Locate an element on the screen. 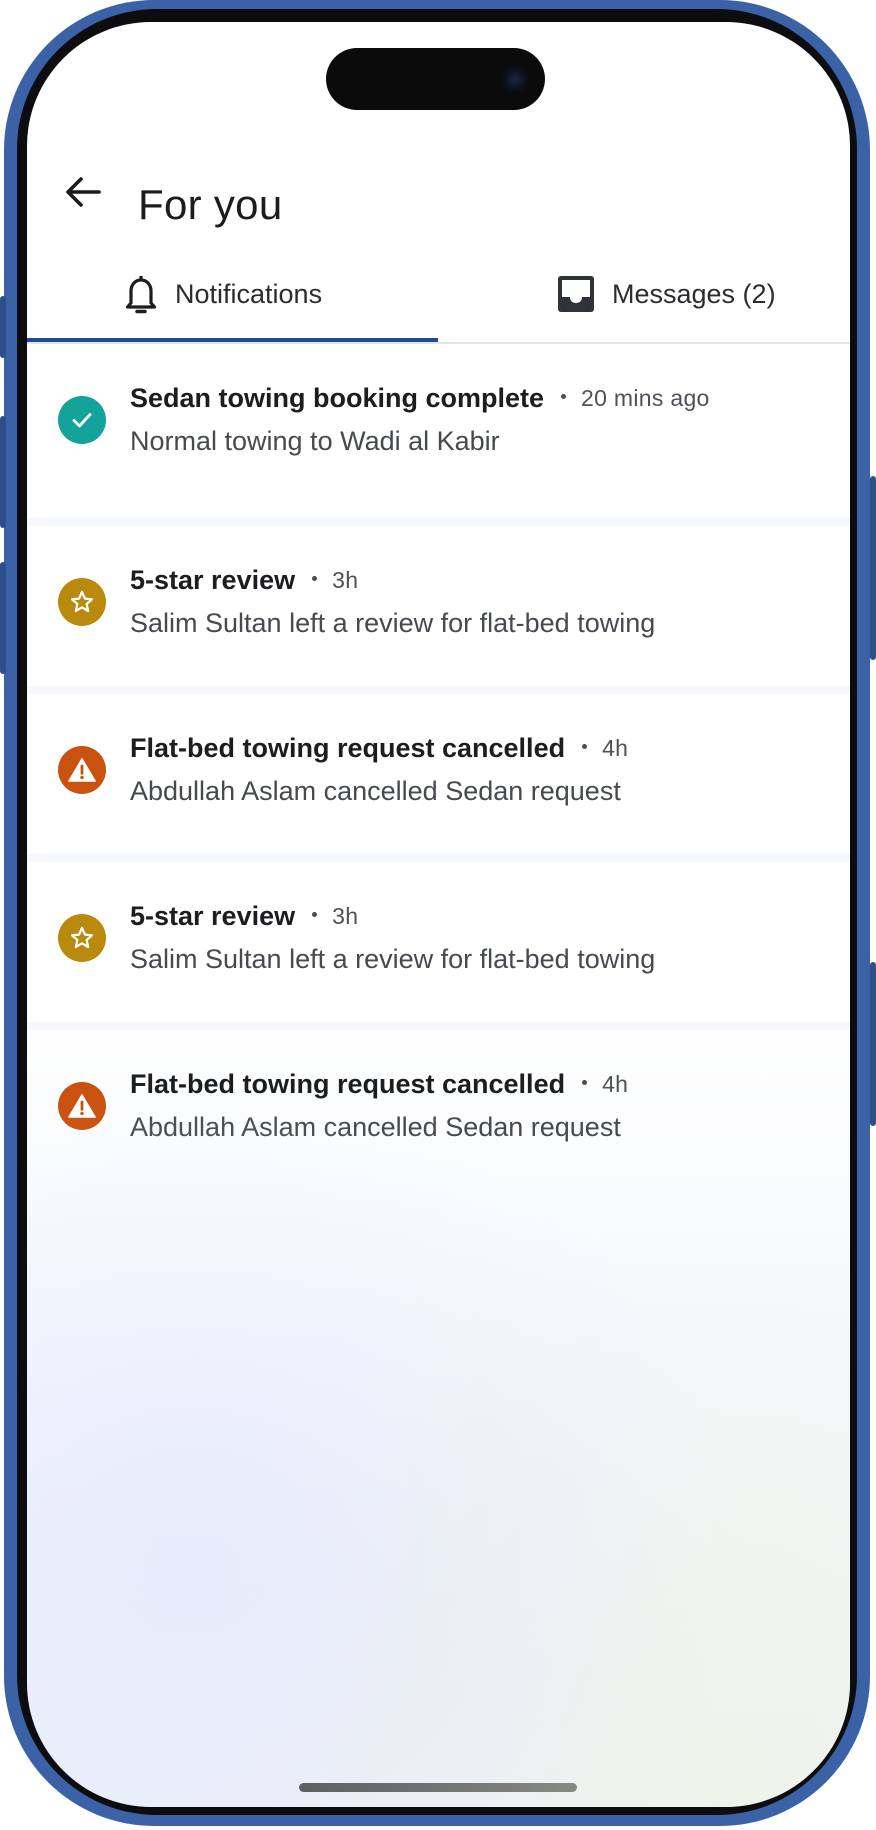 The image size is (876, 1830). notification-body: Normal towing to Wadi al Kabir is located at coordinates (315, 441).